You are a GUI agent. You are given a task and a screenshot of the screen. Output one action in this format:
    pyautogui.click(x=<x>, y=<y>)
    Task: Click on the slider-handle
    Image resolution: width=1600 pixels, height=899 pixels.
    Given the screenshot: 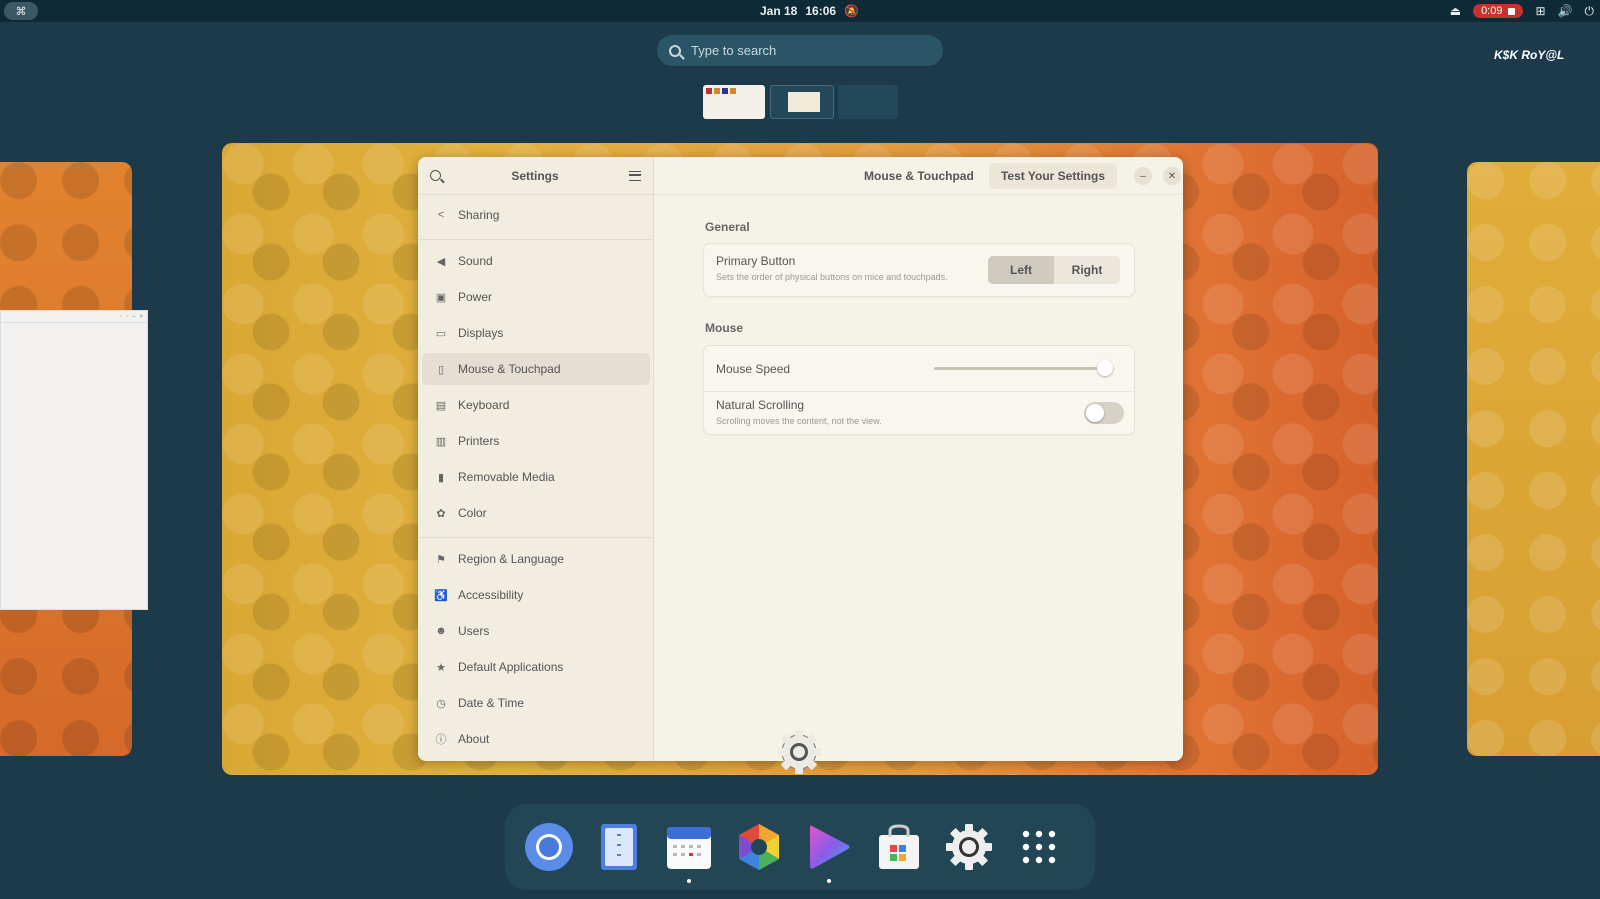 What is the action you would take?
    pyautogui.click(x=1105, y=368)
    